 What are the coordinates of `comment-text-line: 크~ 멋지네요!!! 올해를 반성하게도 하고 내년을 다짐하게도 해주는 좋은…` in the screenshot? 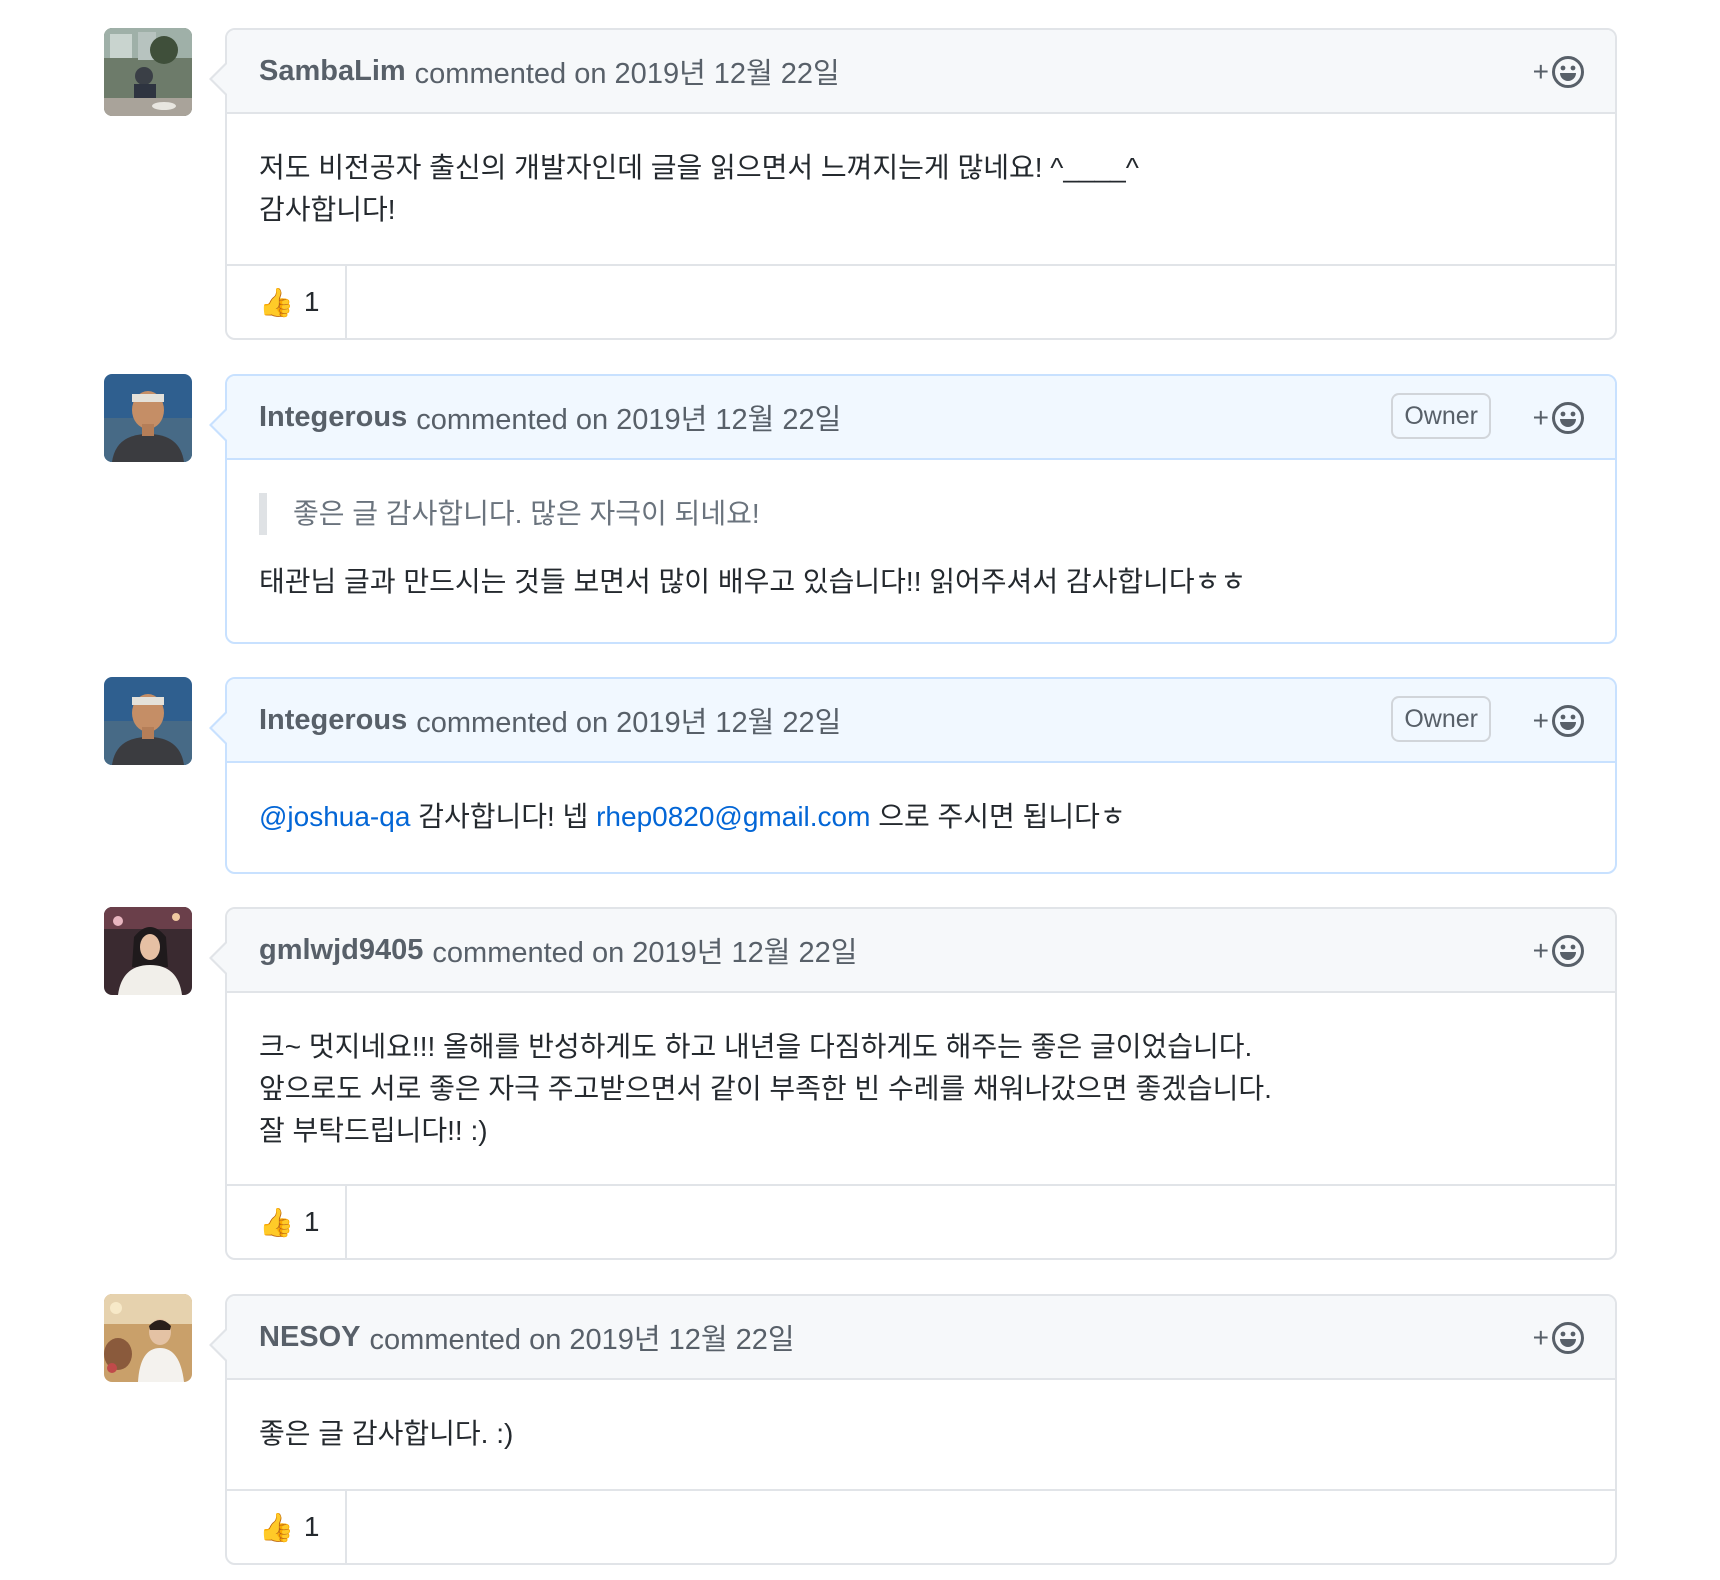 It's located at (756, 1046).